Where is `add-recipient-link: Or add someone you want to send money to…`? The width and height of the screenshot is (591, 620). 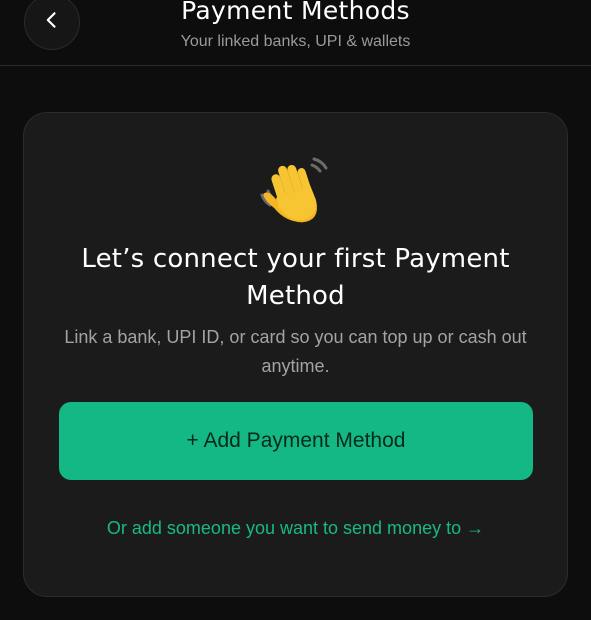 add-recipient-link: Or add someone you want to send money to… is located at coordinates (295, 528).